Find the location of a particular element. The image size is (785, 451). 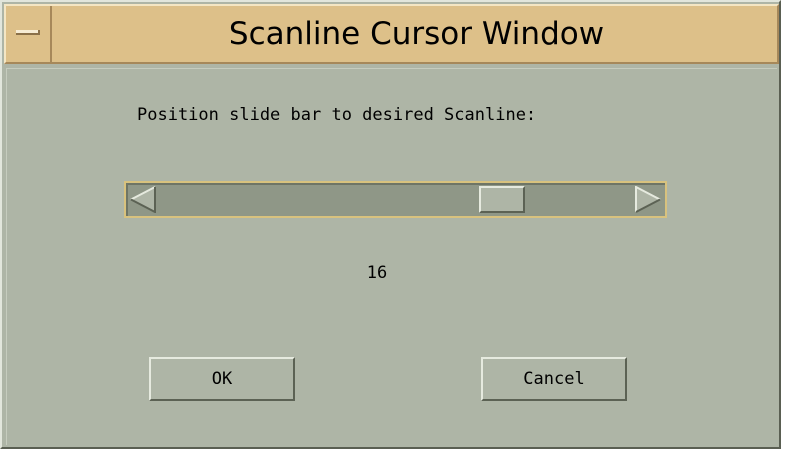

window-menu-button is located at coordinates (29, 34).